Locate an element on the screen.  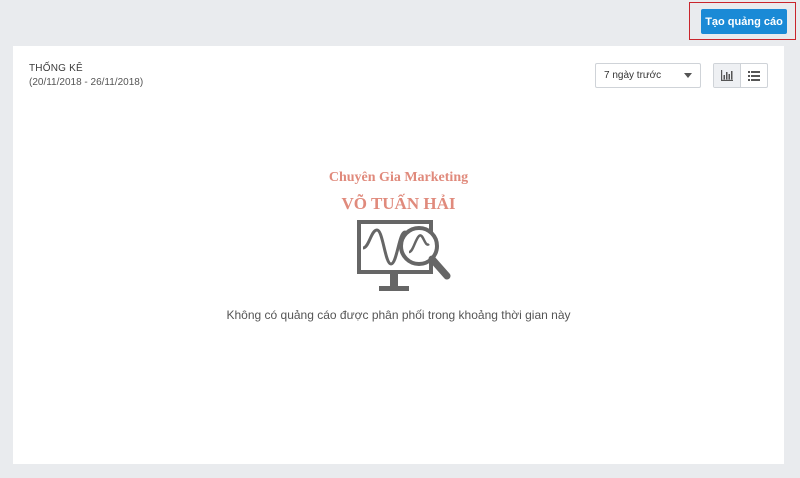
watermark-subtitle: Chuyên Gia Marketing is located at coordinates (398, 177).